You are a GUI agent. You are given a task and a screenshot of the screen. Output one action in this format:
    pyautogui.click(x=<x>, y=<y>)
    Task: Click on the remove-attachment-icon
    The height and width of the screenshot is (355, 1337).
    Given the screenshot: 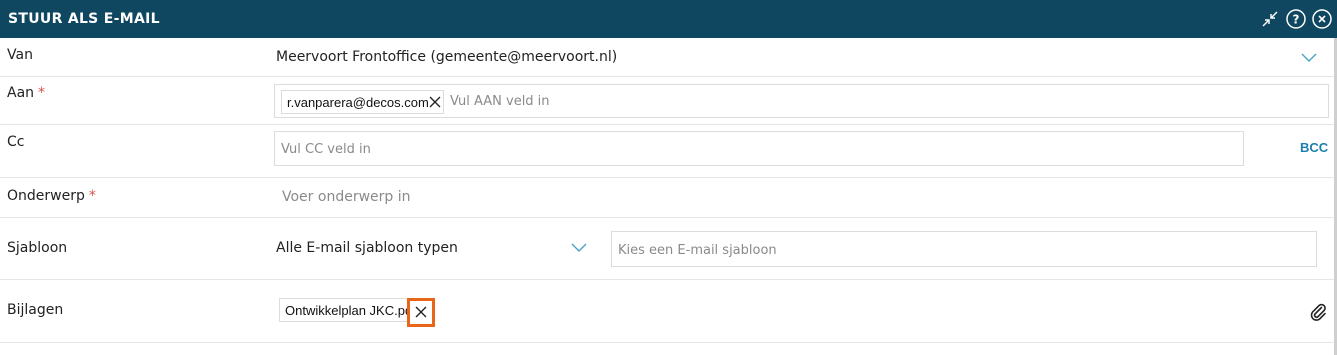 What is the action you would take?
    pyautogui.click(x=421, y=312)
    